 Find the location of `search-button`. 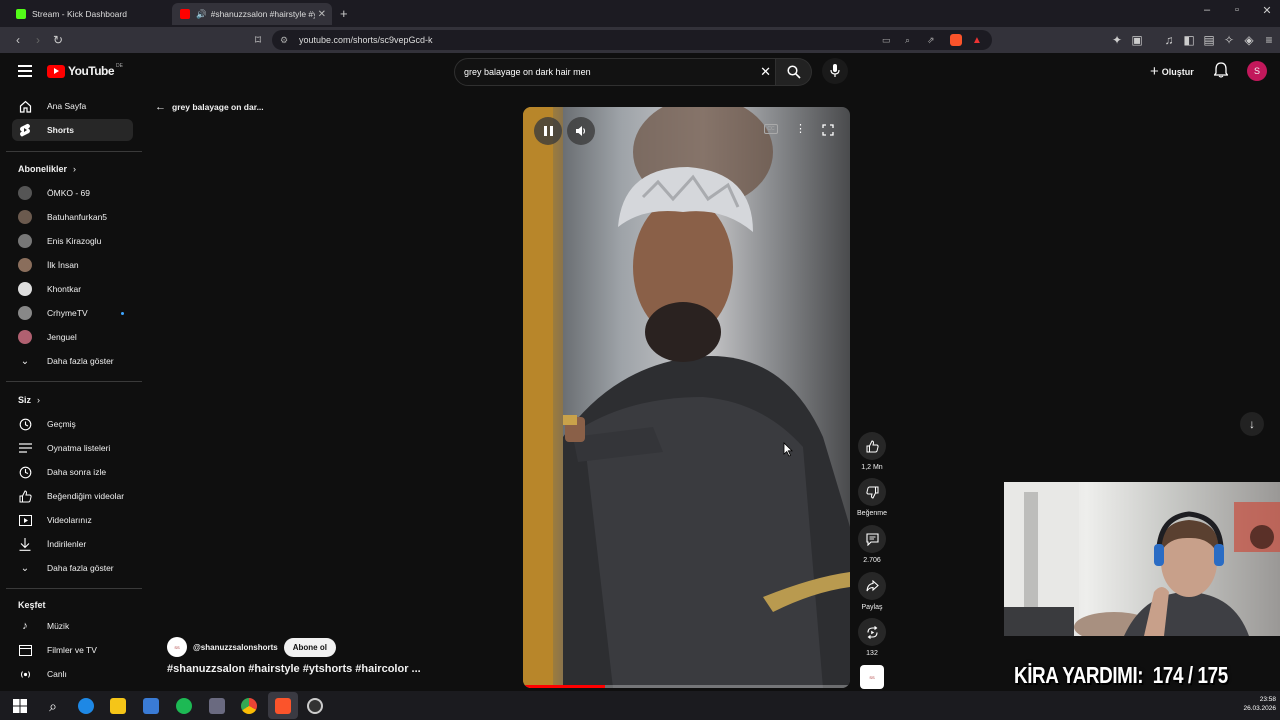

search-button is located at coordinates (794, 72).